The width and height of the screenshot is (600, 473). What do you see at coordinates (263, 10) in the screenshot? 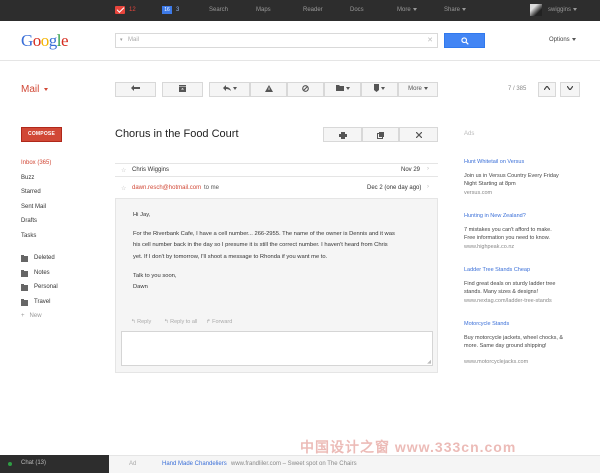
I see `topbar-link-maps: Maps` at bounding box center [263, 10].